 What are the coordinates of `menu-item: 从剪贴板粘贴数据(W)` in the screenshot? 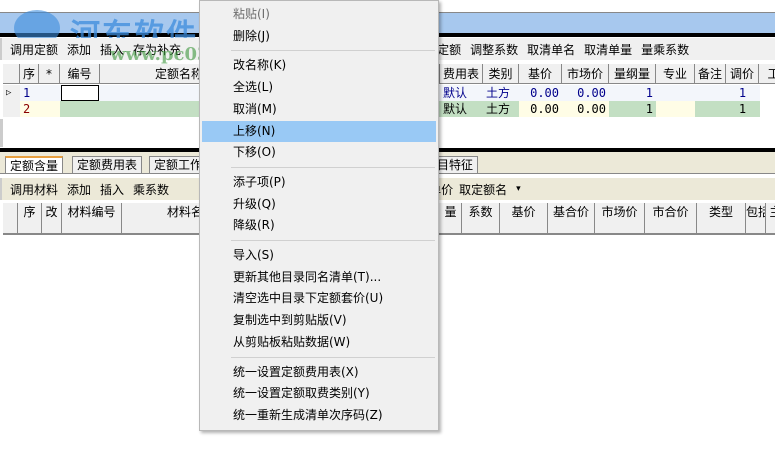 It's located at (319, 342).